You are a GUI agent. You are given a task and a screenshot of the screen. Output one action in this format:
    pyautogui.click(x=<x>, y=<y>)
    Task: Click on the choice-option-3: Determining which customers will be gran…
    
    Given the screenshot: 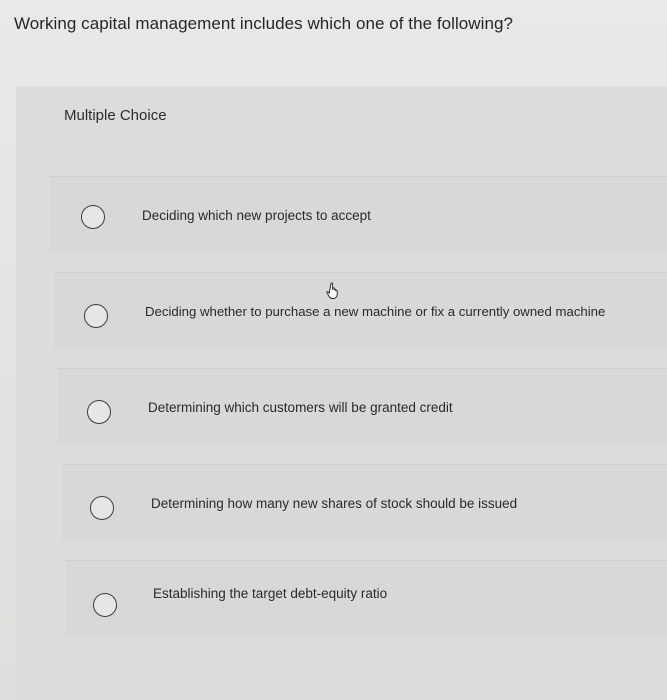 What is the action you would take?
    pyautogui.click(x=362, y=406)
    